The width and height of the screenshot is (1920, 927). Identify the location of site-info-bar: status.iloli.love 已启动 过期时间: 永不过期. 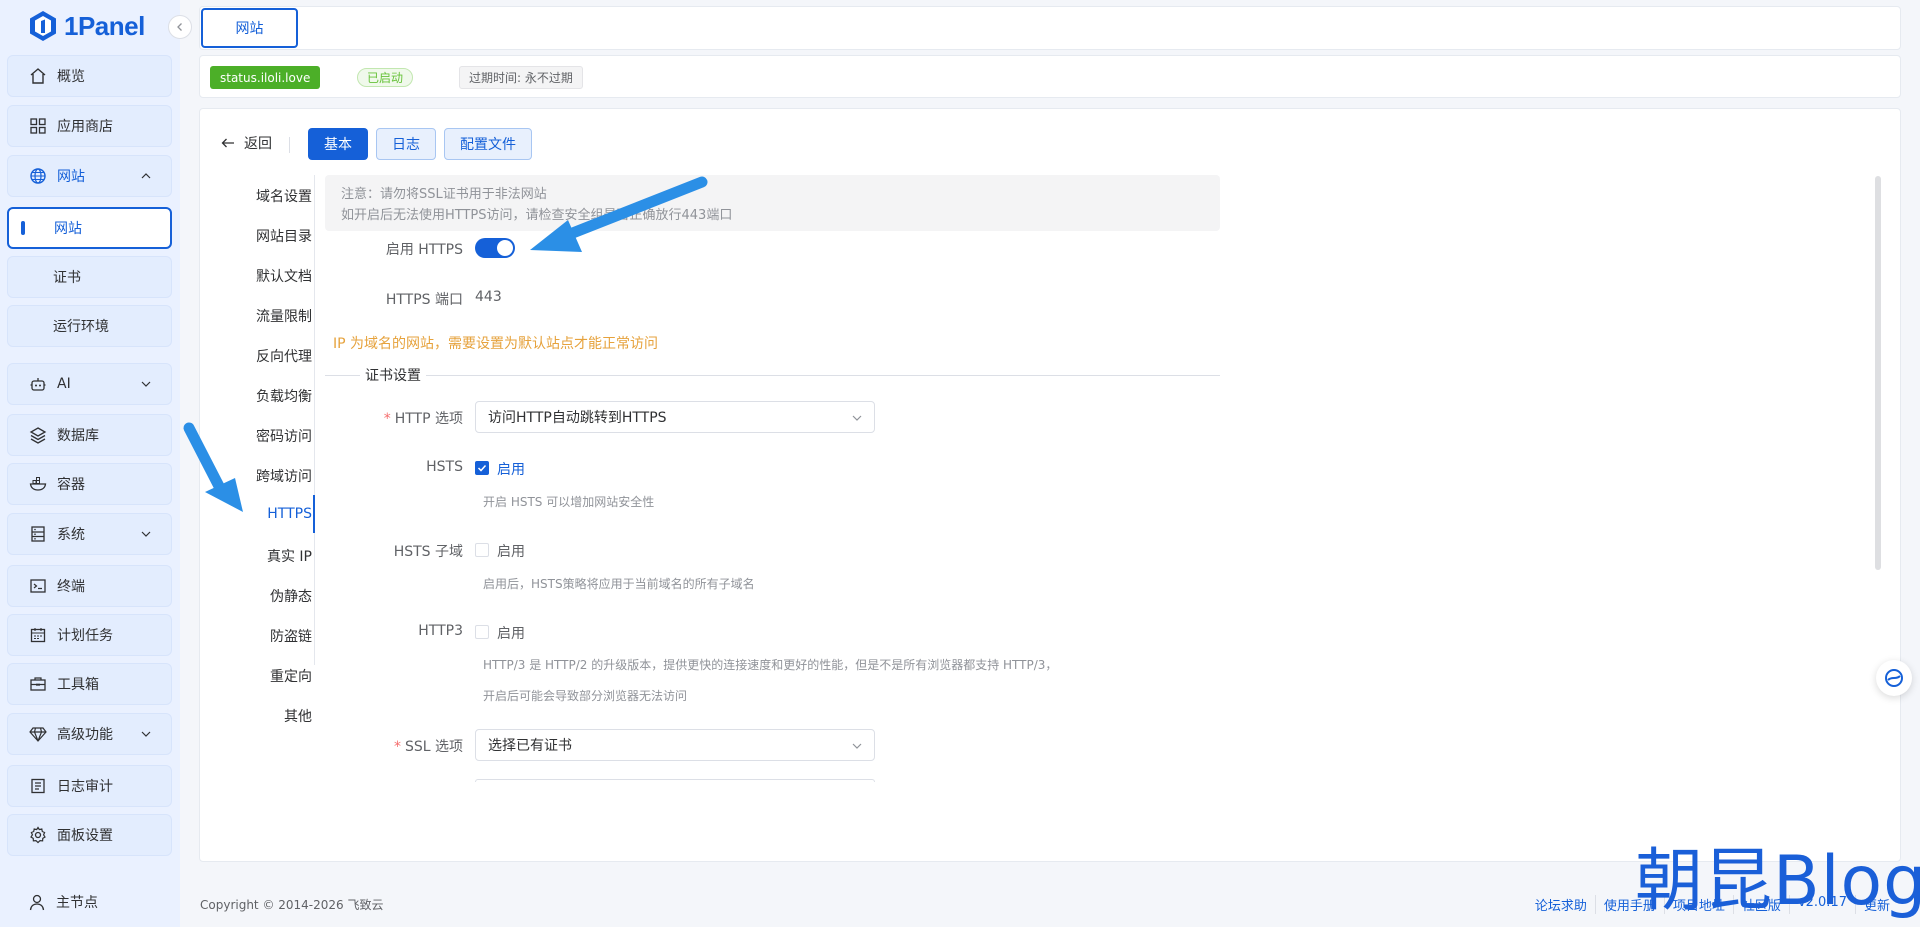
(1050, 76).